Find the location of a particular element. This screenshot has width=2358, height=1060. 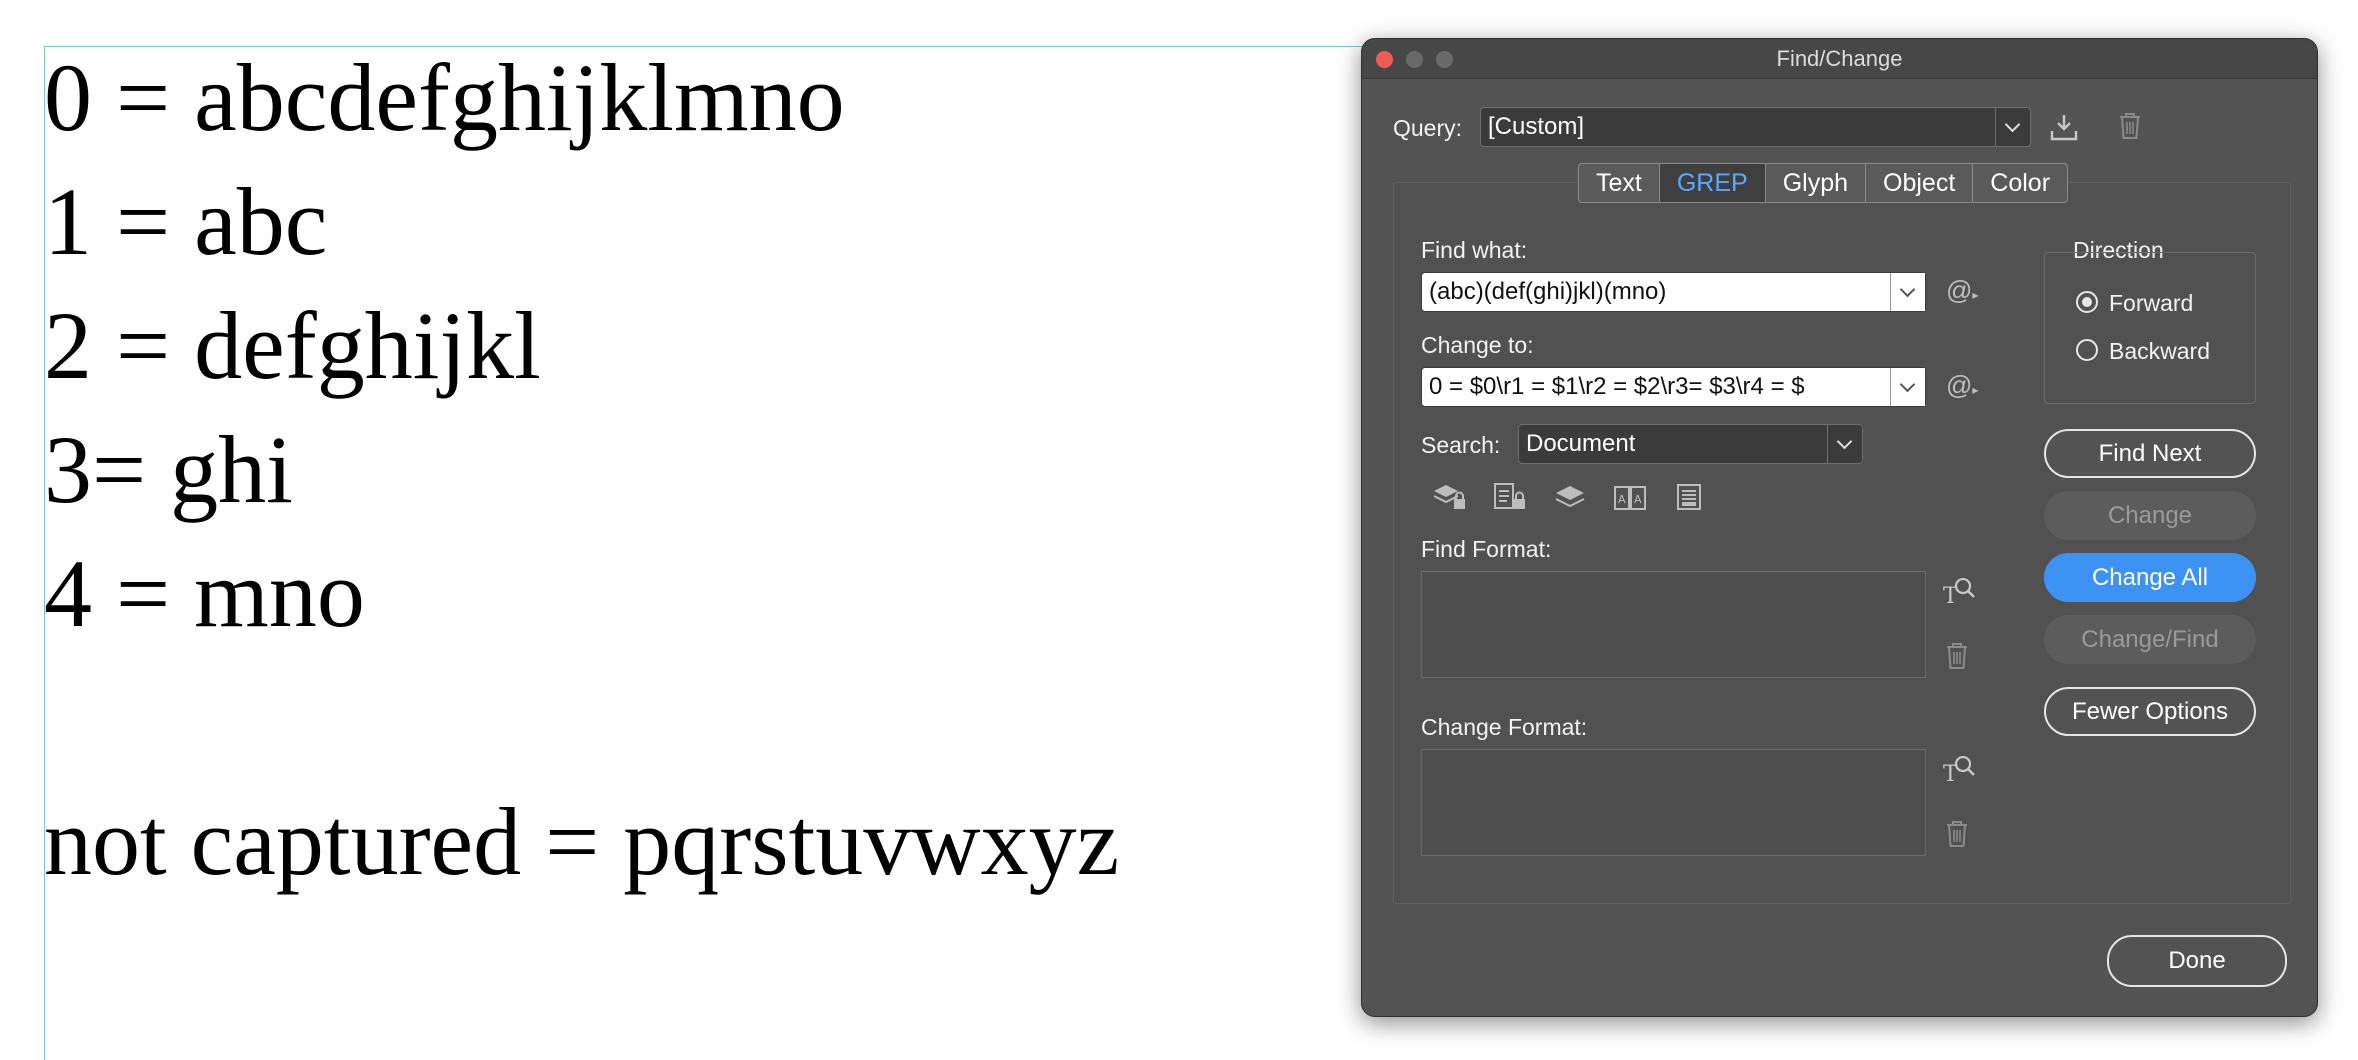

search-label: Search: is located at coordinates (1461, 445).